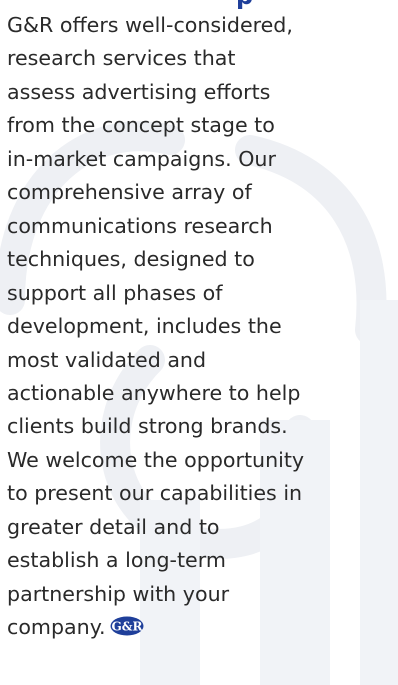  I want to click on paragraph-line: to present our capabilities in, so click(155, 493).